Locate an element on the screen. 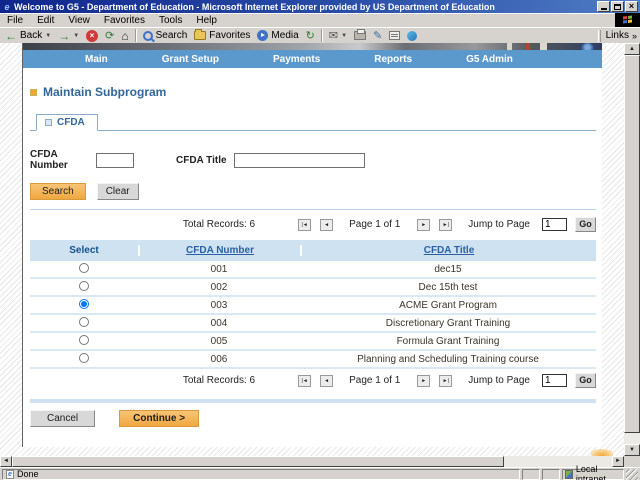 This screenshot has height=480, width=640. search-submit-button: Search is located at coordinates (58, 191).